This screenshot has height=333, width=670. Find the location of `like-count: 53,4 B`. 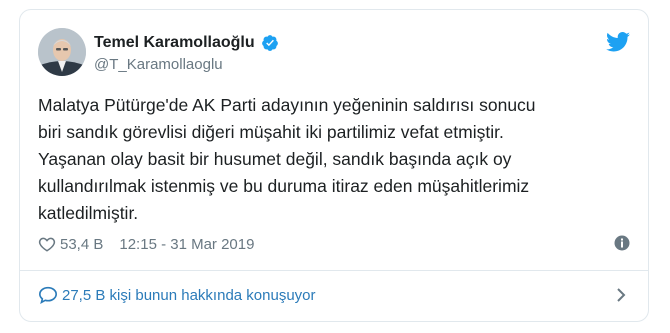

like-count: 53,4 B is located at coordinates (81, 244).